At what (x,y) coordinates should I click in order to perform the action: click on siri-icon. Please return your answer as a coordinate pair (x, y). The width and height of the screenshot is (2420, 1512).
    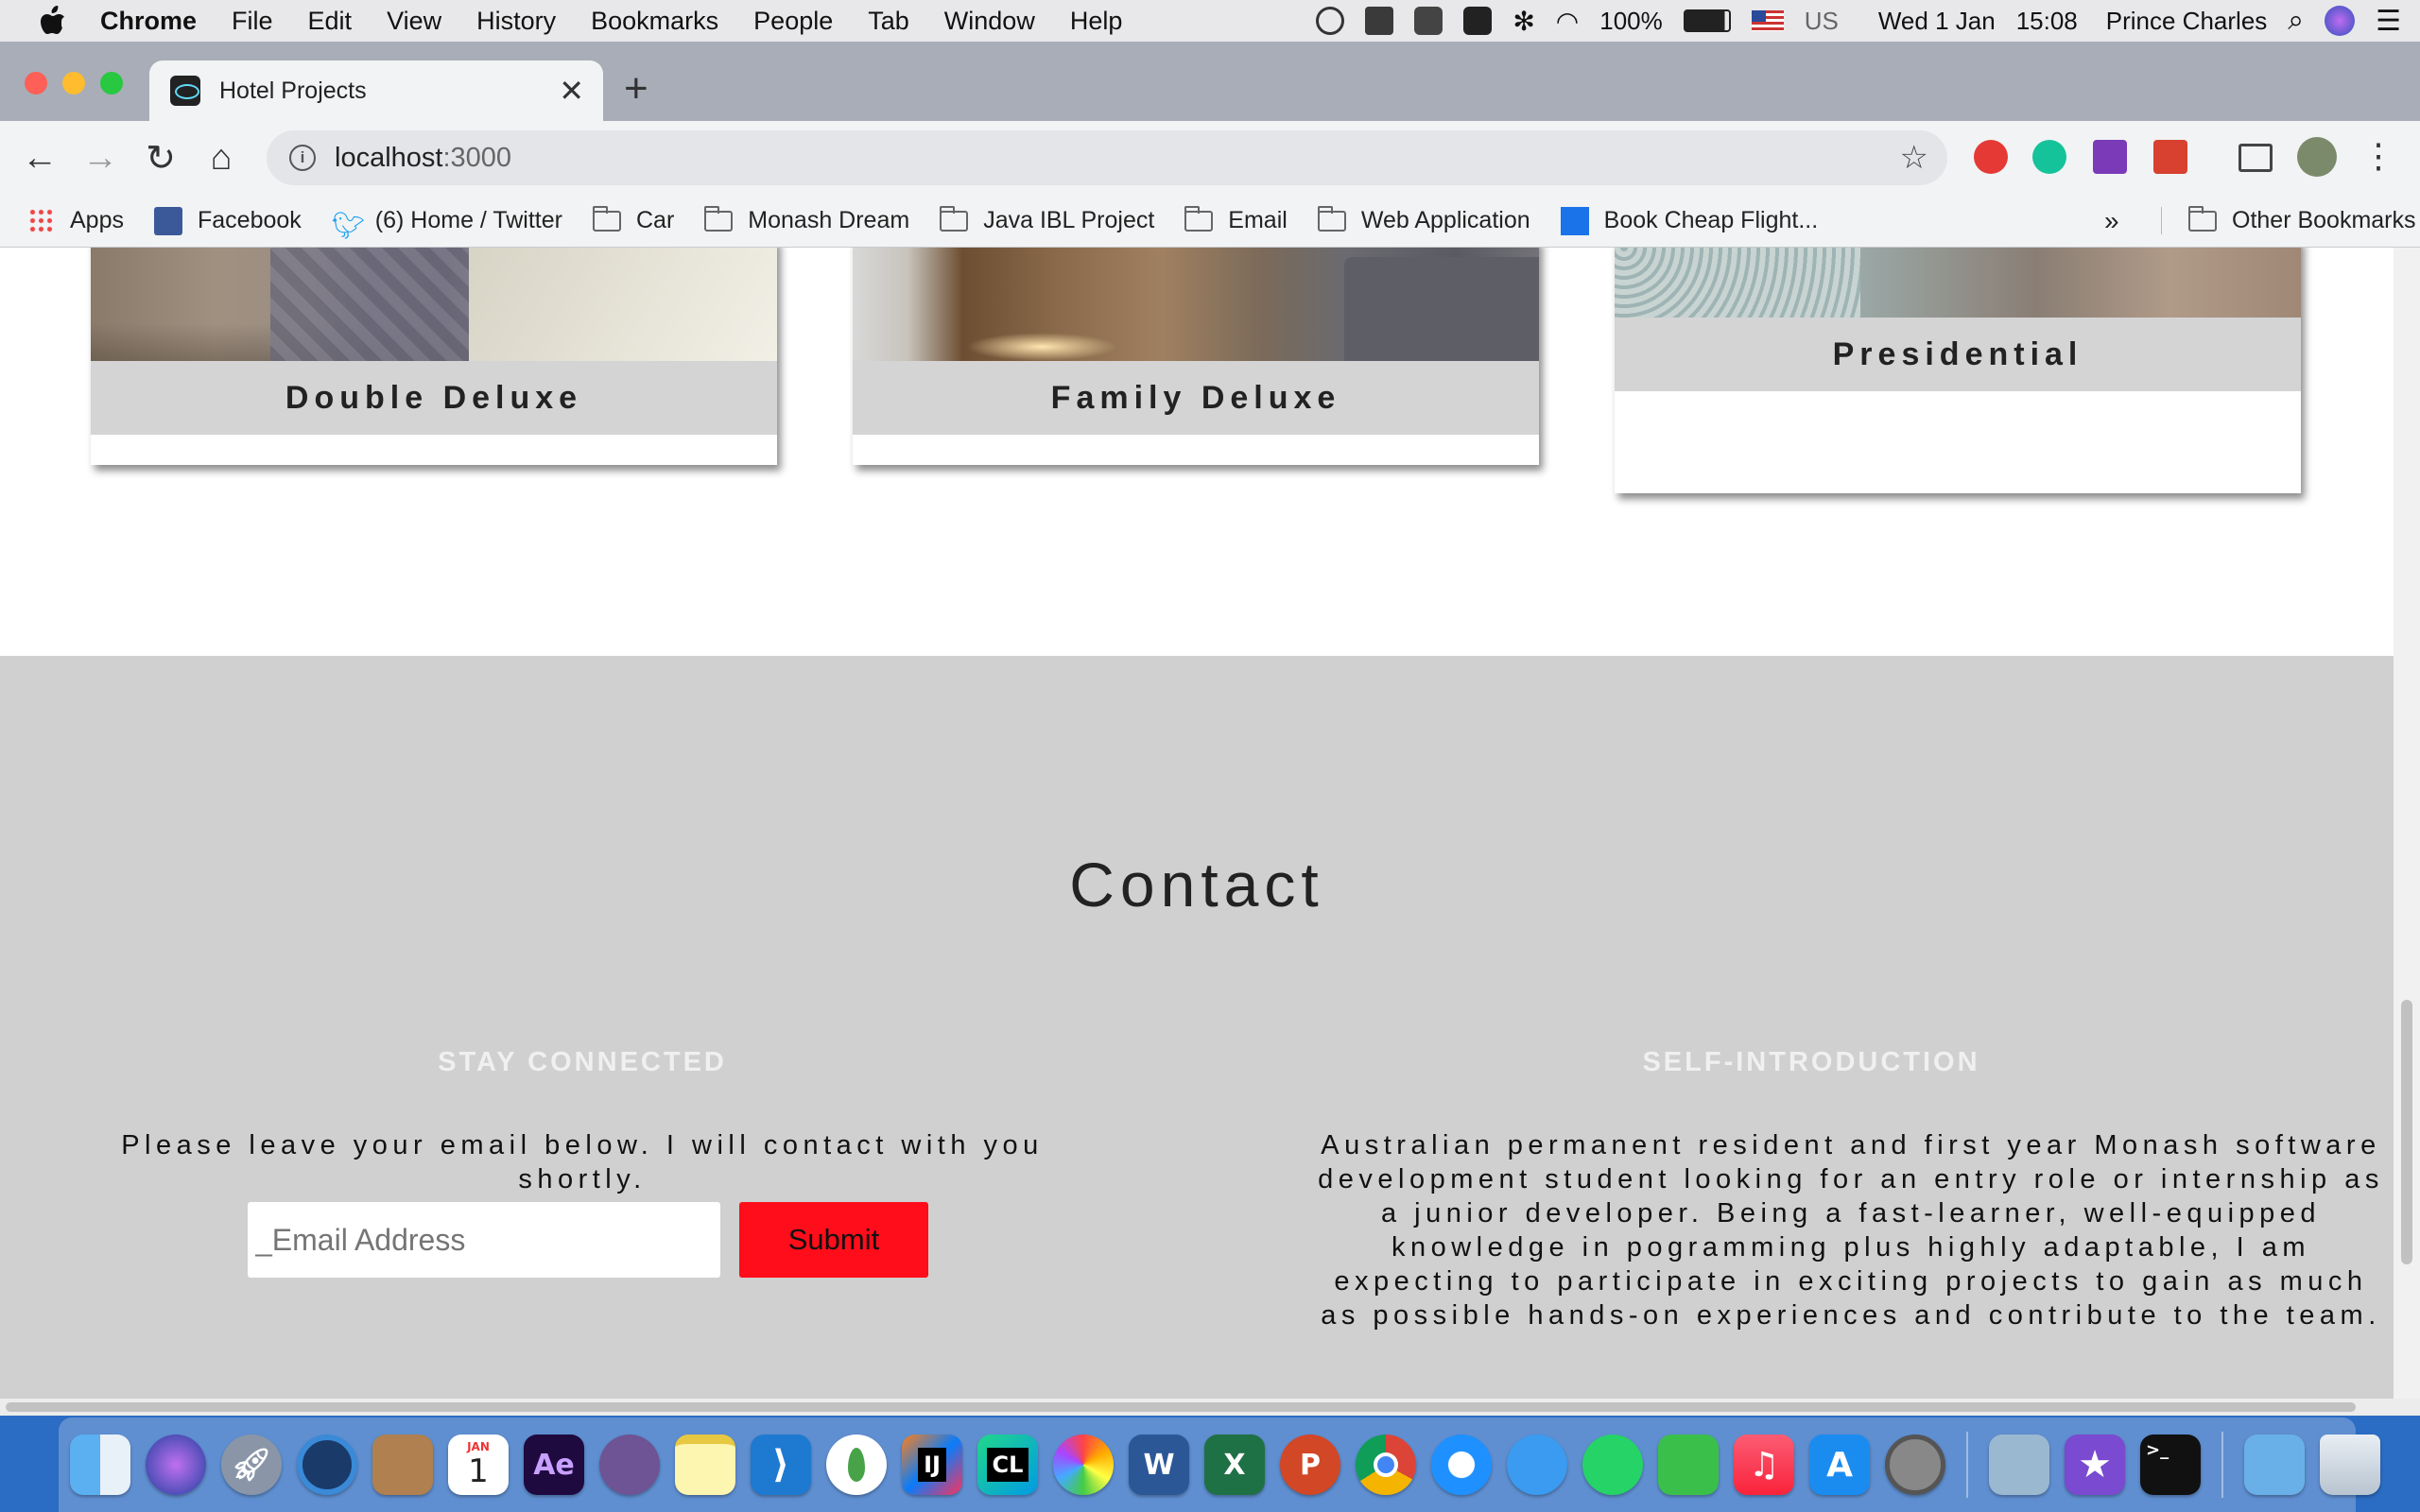
    Looking at the image, I should click on (2340, 21).